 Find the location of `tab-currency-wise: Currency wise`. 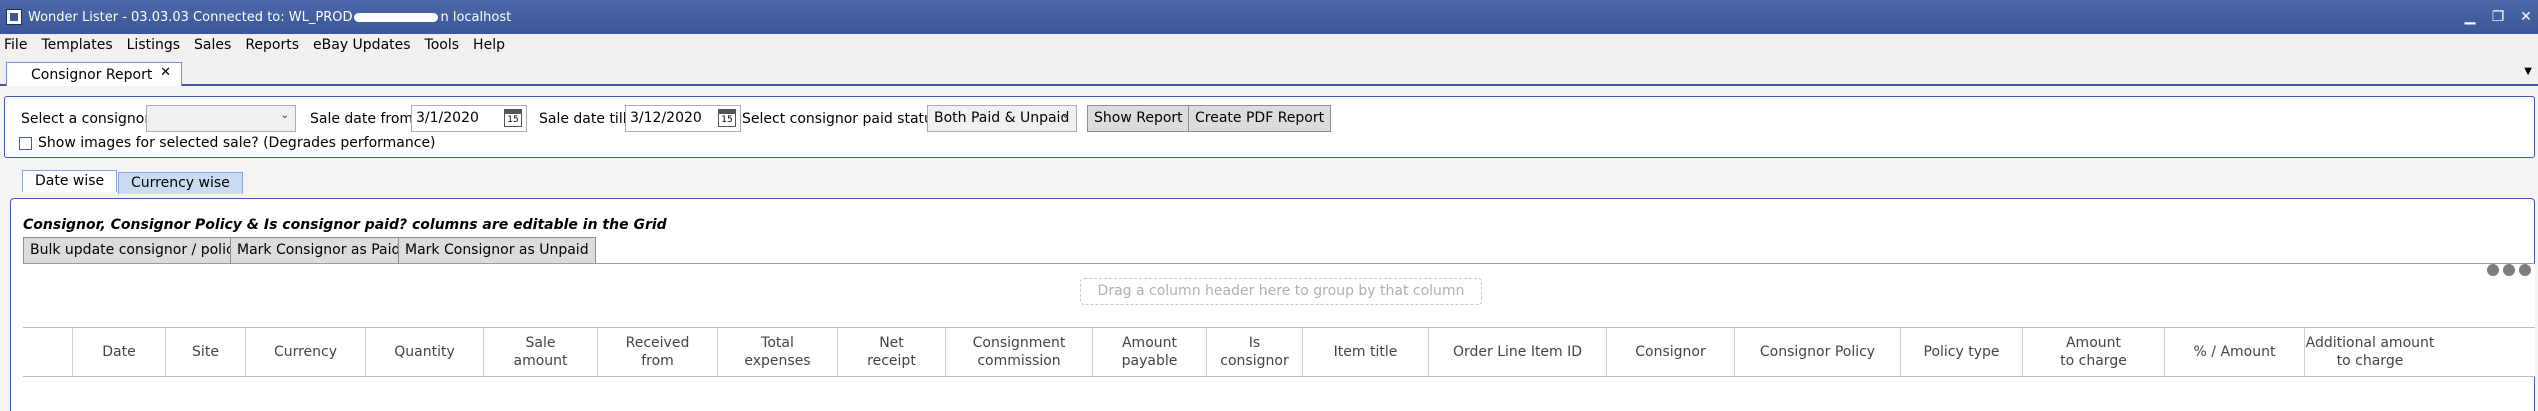

tab-currency-wise: Currency wise is located at coordinates (180, 183).